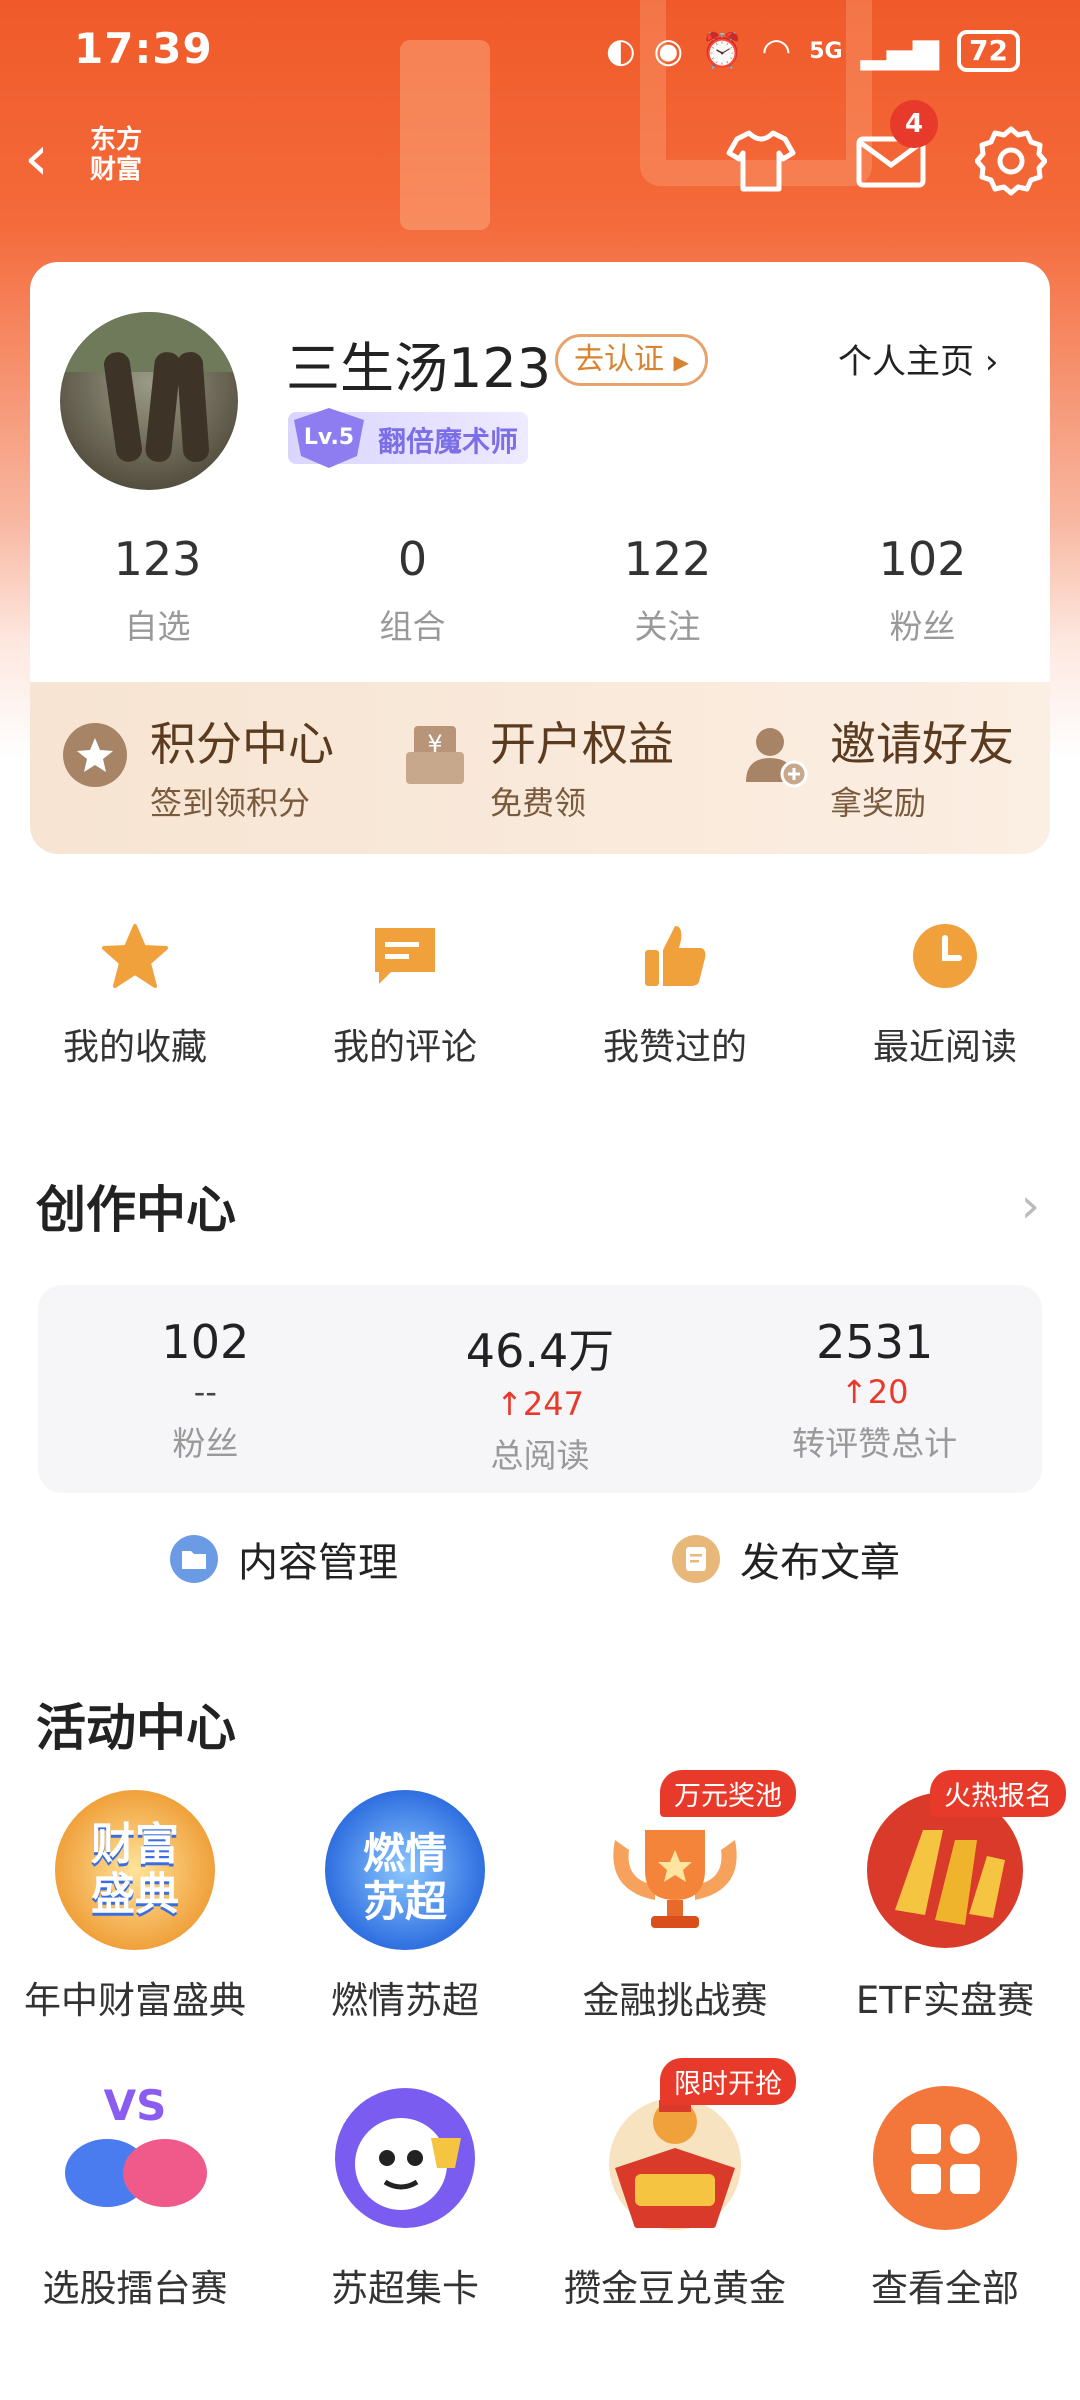 The image size is (1080, 2400). I want to click on invite-friends-button: 邀请好友 拿奖励, so click(880, 768).